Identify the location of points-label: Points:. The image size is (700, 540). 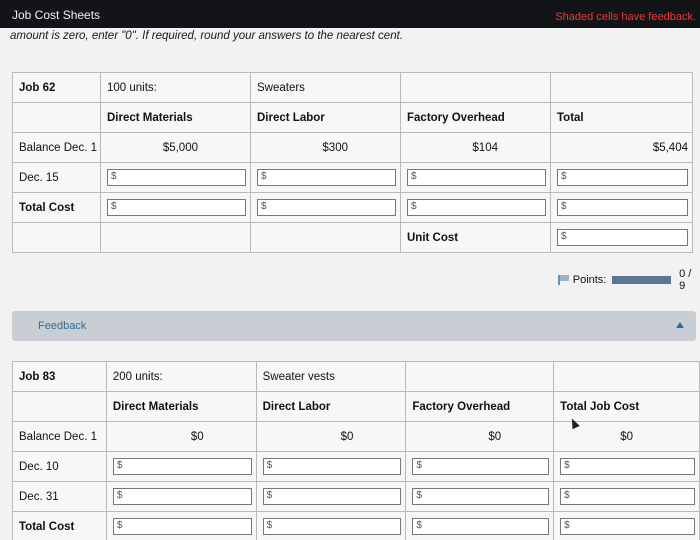
(589, 280).